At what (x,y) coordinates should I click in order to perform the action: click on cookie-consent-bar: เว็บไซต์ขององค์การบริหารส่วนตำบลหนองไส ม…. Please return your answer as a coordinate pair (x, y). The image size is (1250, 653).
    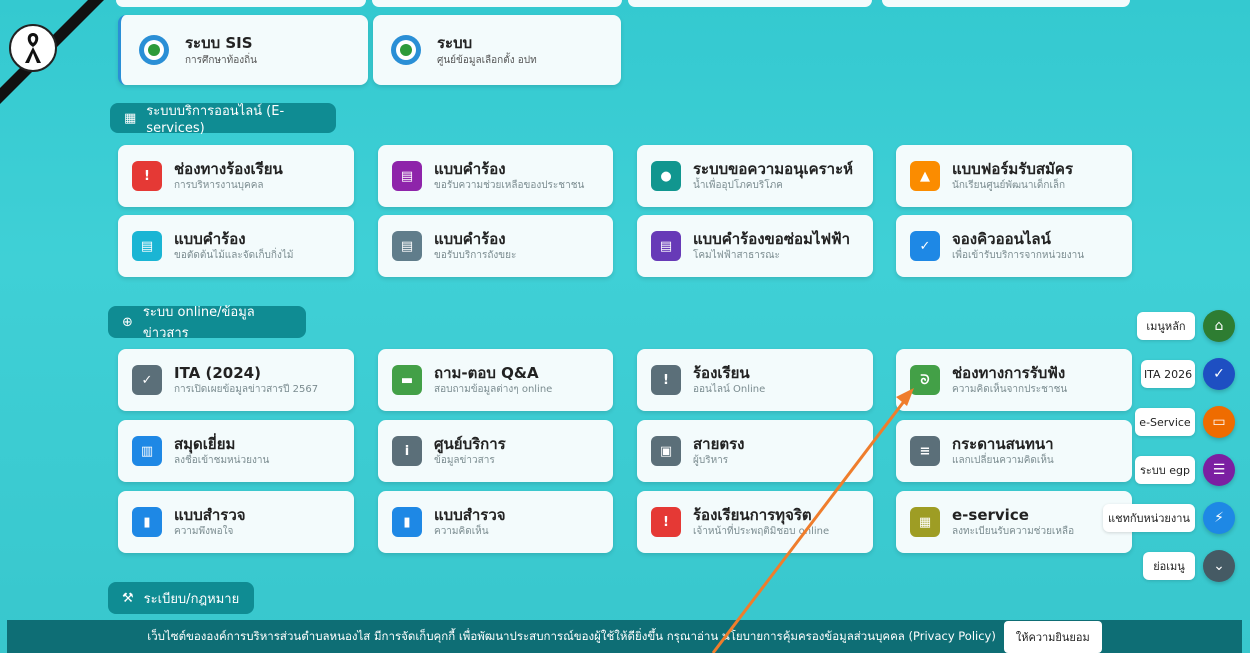
    Looking at the image, I should click on (624, 636).